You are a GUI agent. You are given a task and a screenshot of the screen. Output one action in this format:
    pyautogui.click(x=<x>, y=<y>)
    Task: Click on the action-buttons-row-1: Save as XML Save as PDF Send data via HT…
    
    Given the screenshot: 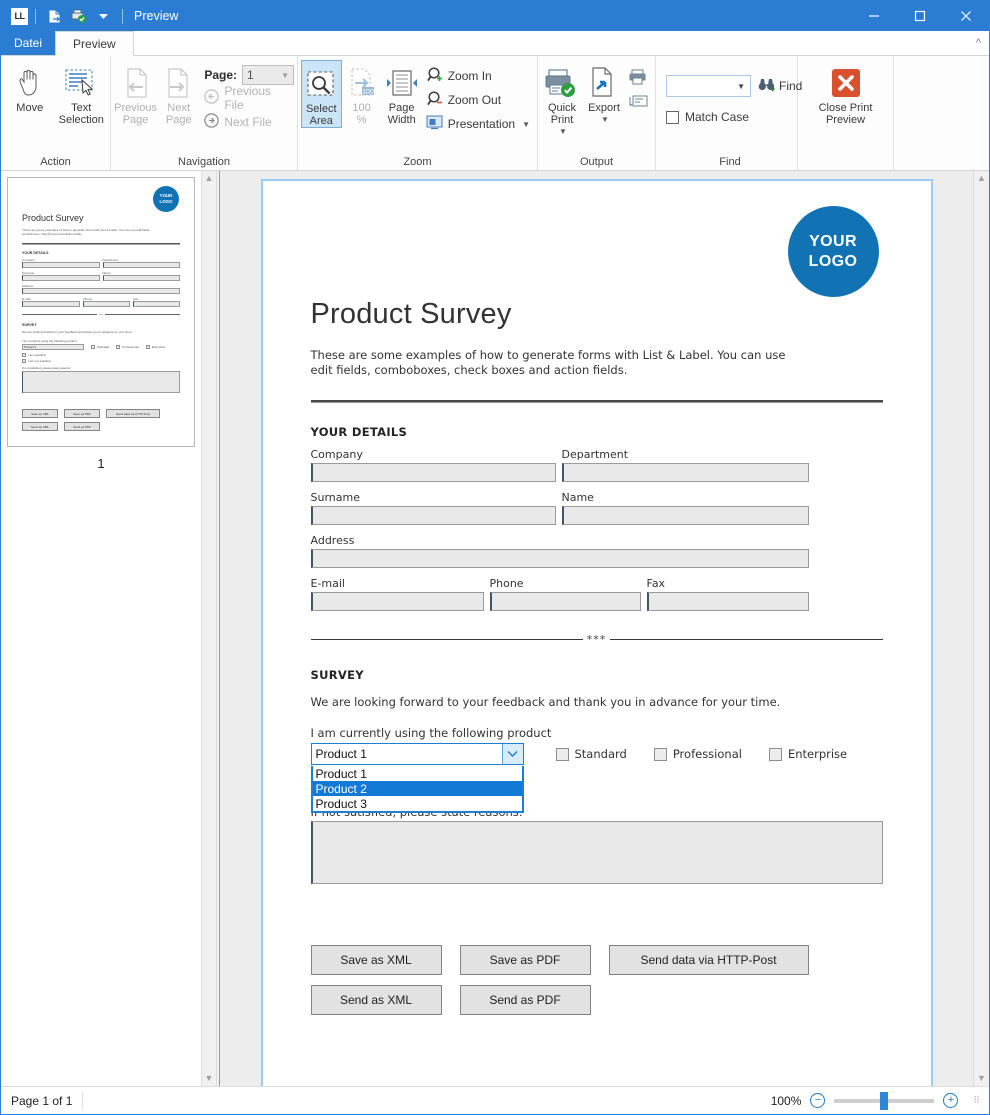 What is the action you would take?
    pyautogui.click(x=596, y=960)
    